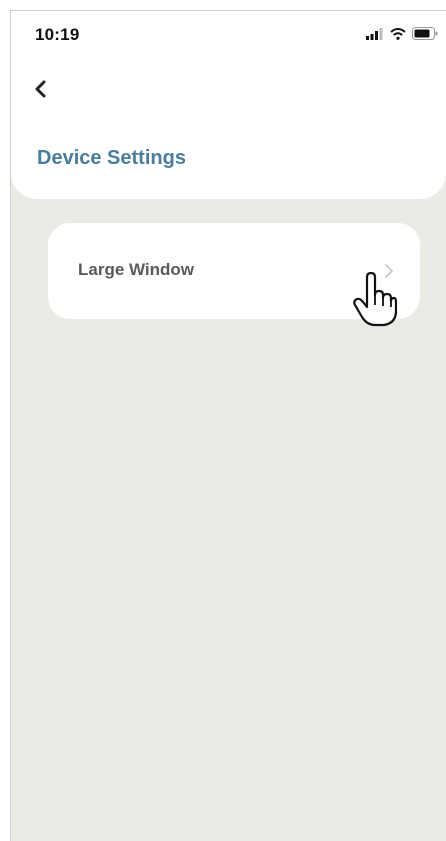 Image resolution: width=446 pixels, height=841 pixels. What do you see at coordinates (389, 271) in the screenshot?
I see `chevron-right-icon` at bounding box center [389, 271].